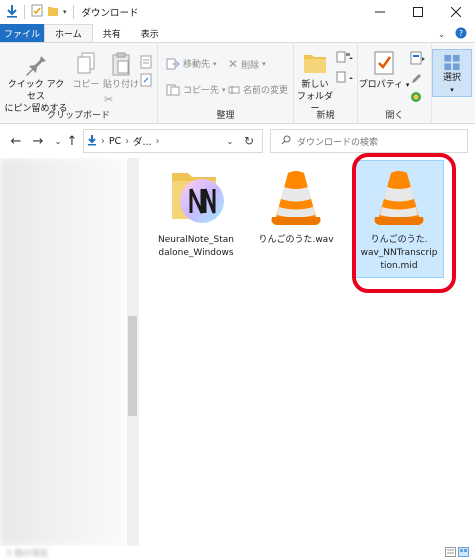 This screenshot has height=560, width=475. What do you see at coordinates (418, 59) in the screenshot?
I see `open-icon` at bounding box center [418, 59].